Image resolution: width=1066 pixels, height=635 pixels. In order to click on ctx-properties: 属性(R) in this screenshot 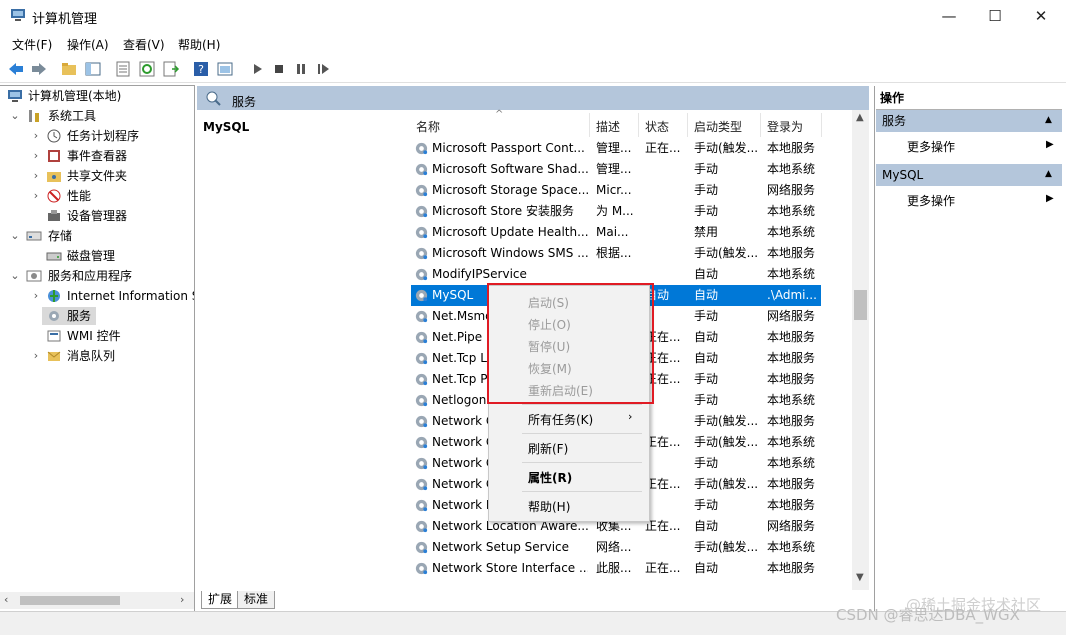, I will do `click(550, 477)`.